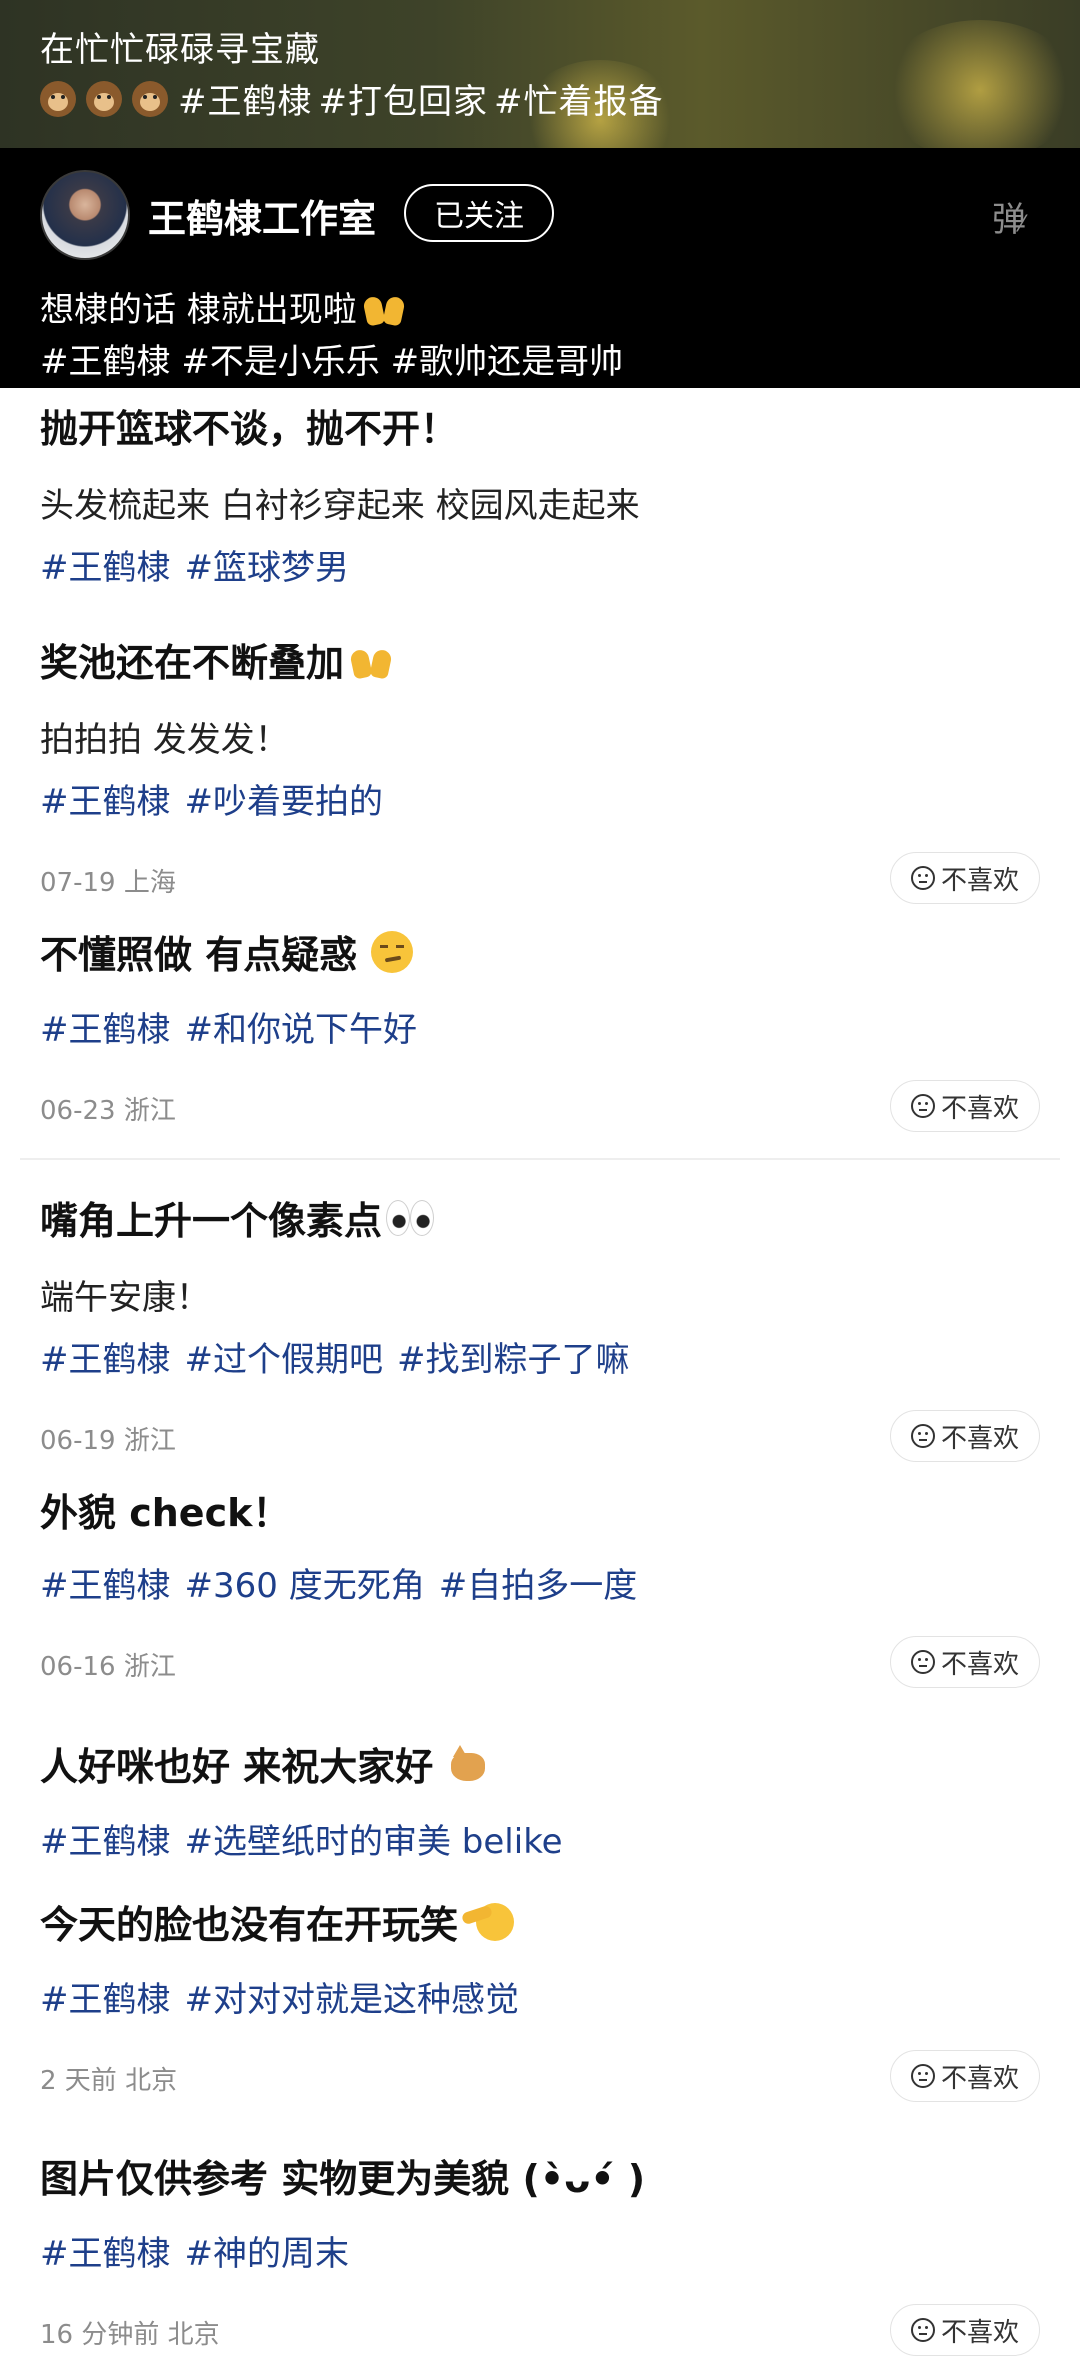 Image resolution: width=1080 pixels, height=2374 pixels. I want to click on post-title-text: 不懂照做 有点疑惑, so click(199, 955).